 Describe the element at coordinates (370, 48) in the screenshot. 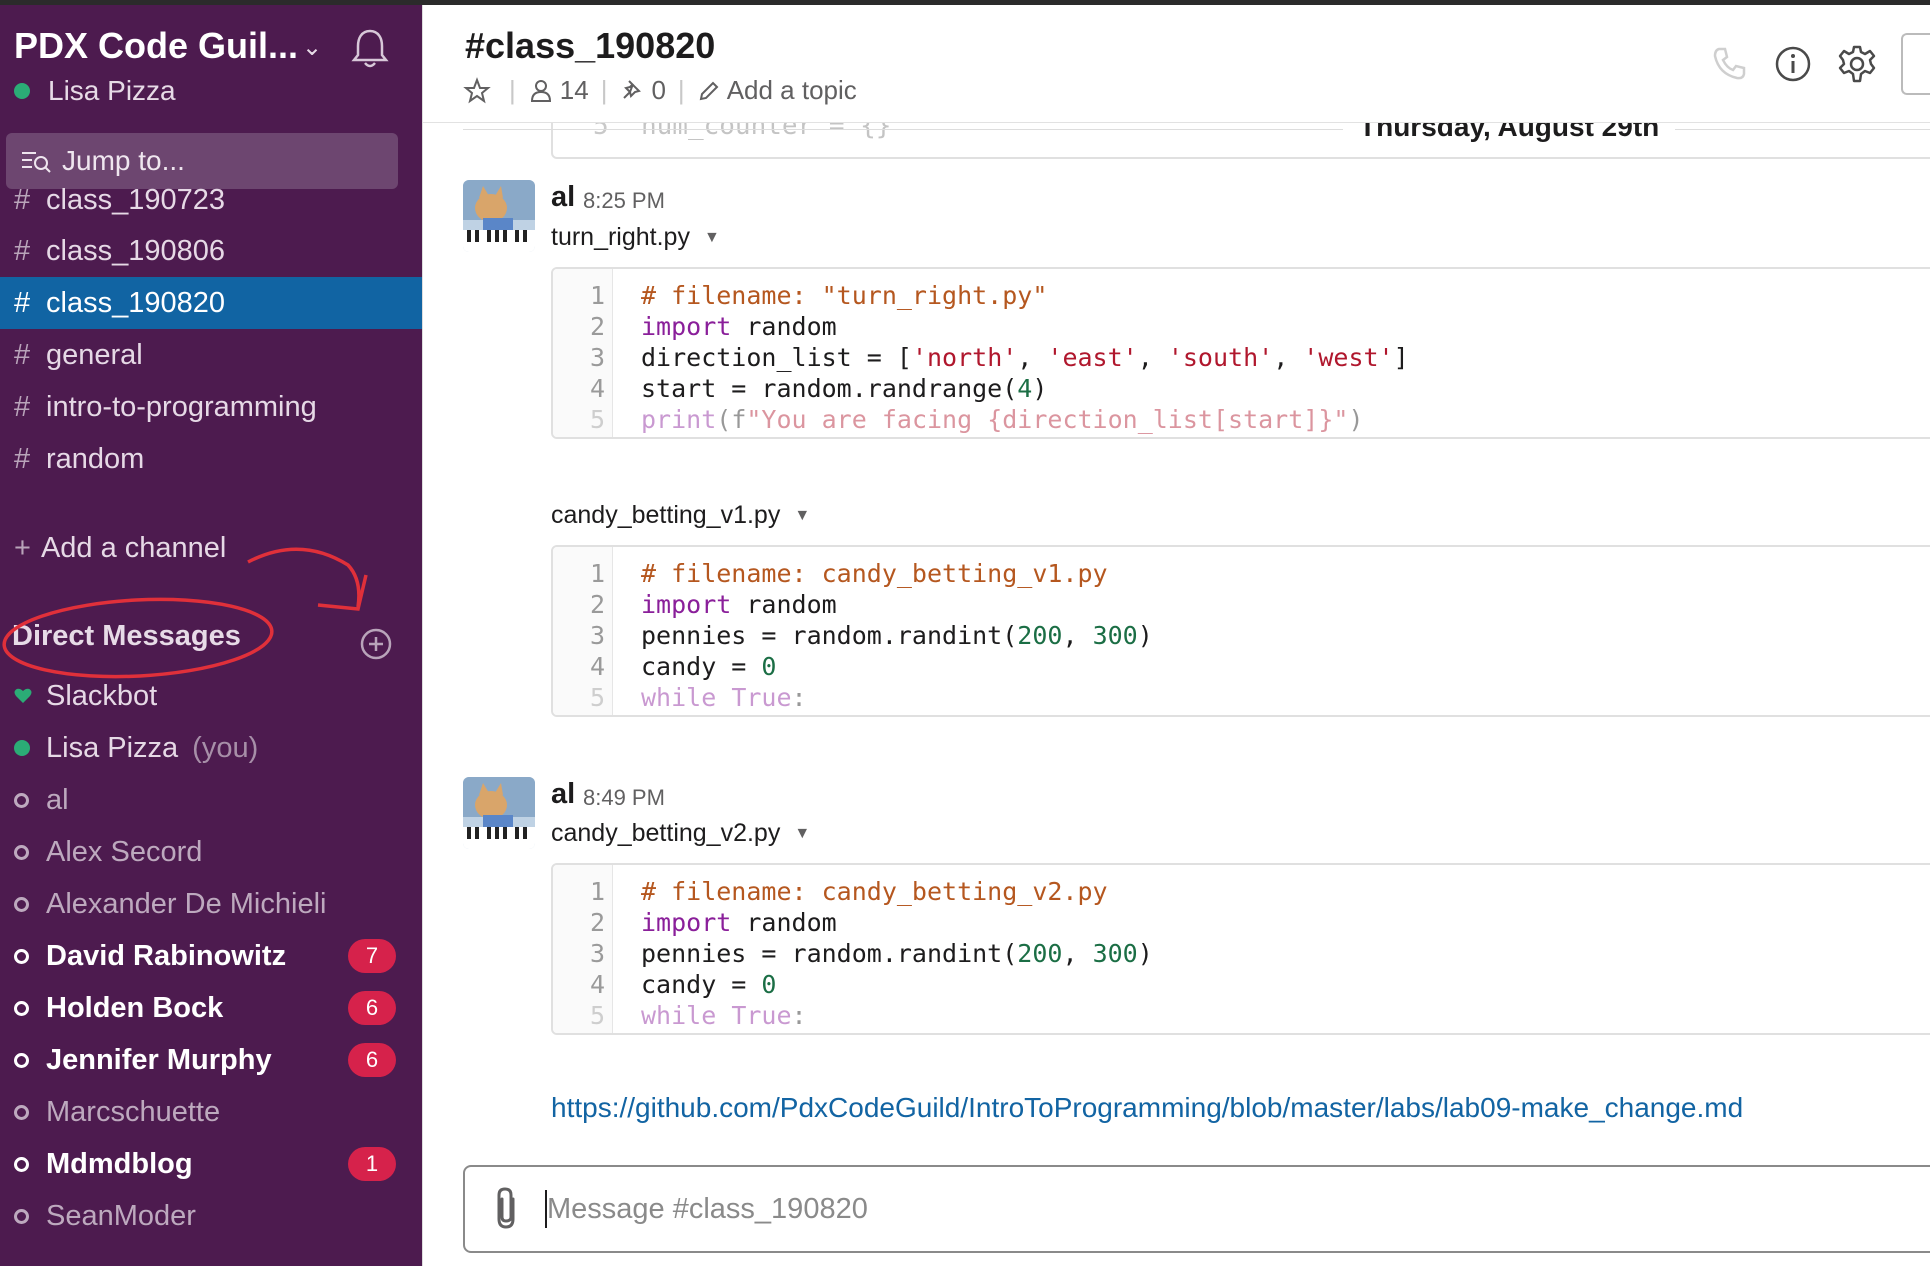

I see `bell-icon` at that location.